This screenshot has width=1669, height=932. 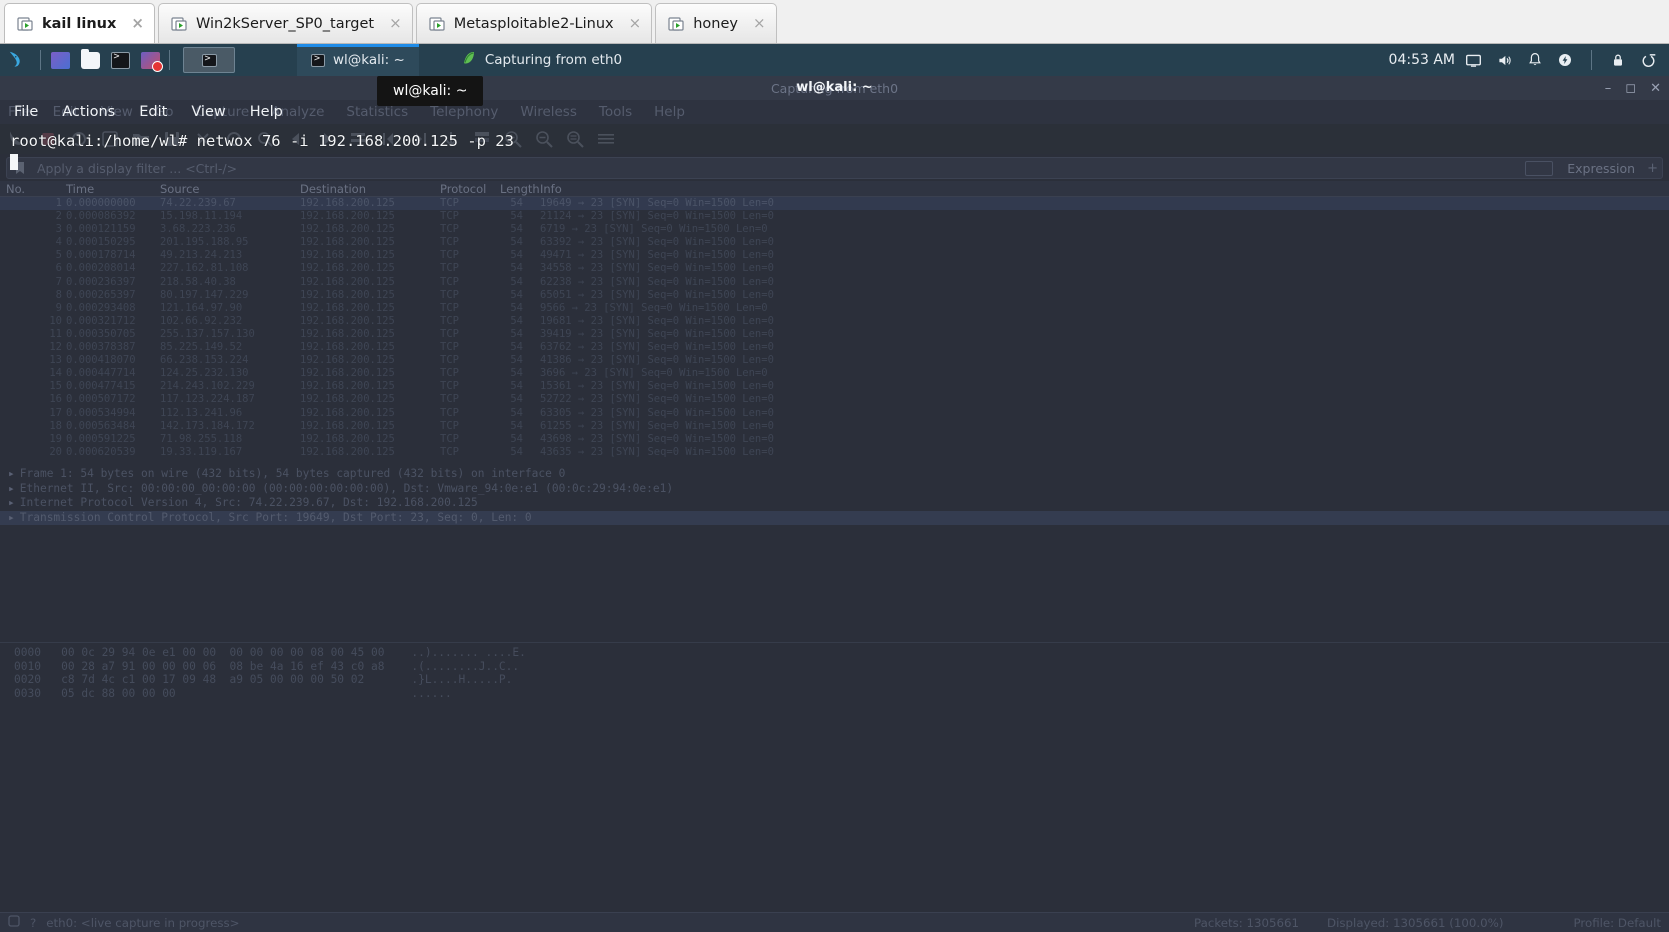 What do you see at coordinates (153, 112) in the screenshot?
I see `term-menu-edit: Edit` at bounding box center [153, 112].